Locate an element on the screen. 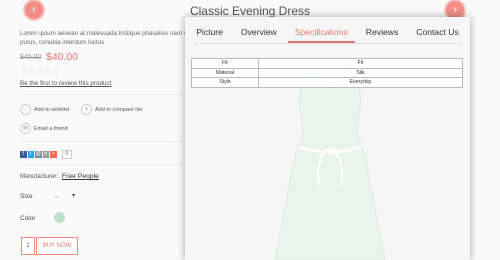  compare-label: Add to compare list is located at coordinates (119, 109).